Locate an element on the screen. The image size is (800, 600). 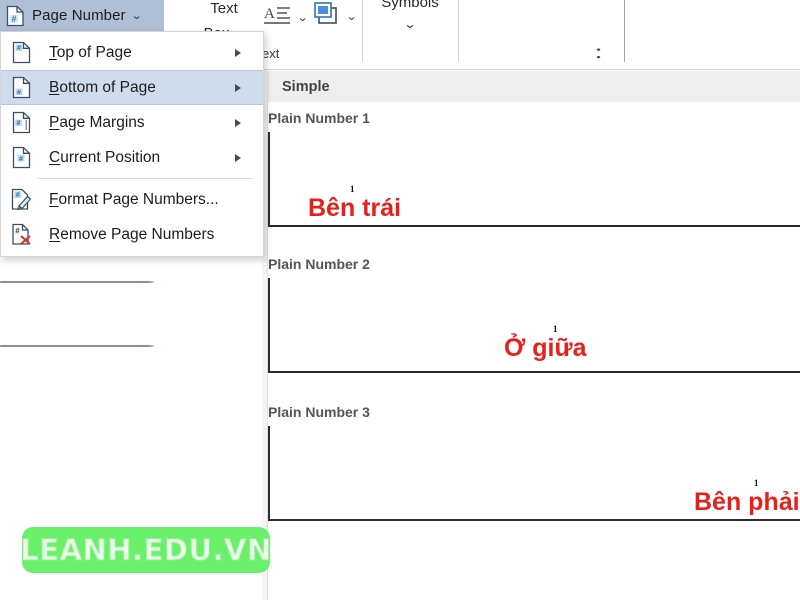
gallery-item-preview: 1 Bên phải is located at coordinates (534, 473).